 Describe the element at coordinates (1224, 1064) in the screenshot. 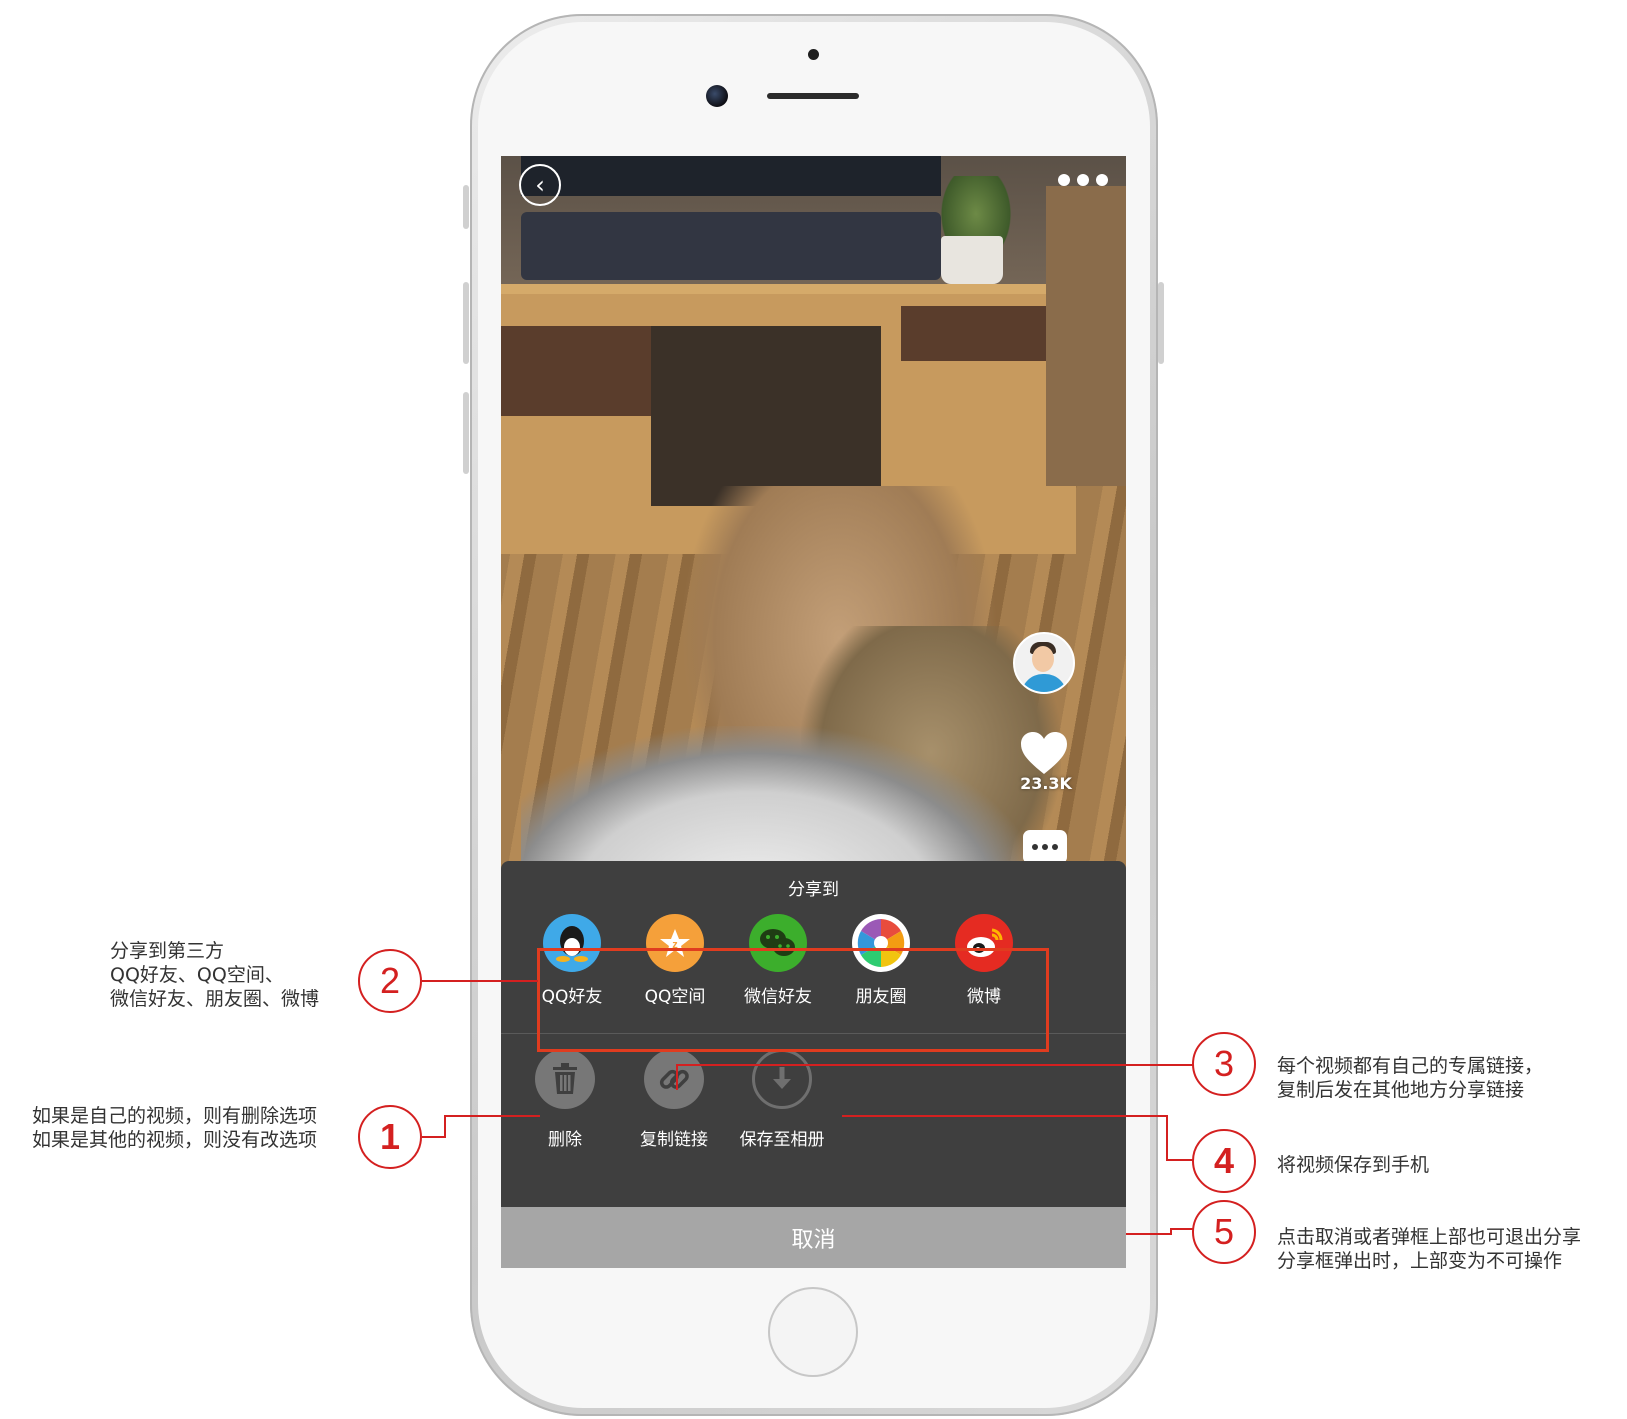

I see `annotation-badge-3: 3` at that location.